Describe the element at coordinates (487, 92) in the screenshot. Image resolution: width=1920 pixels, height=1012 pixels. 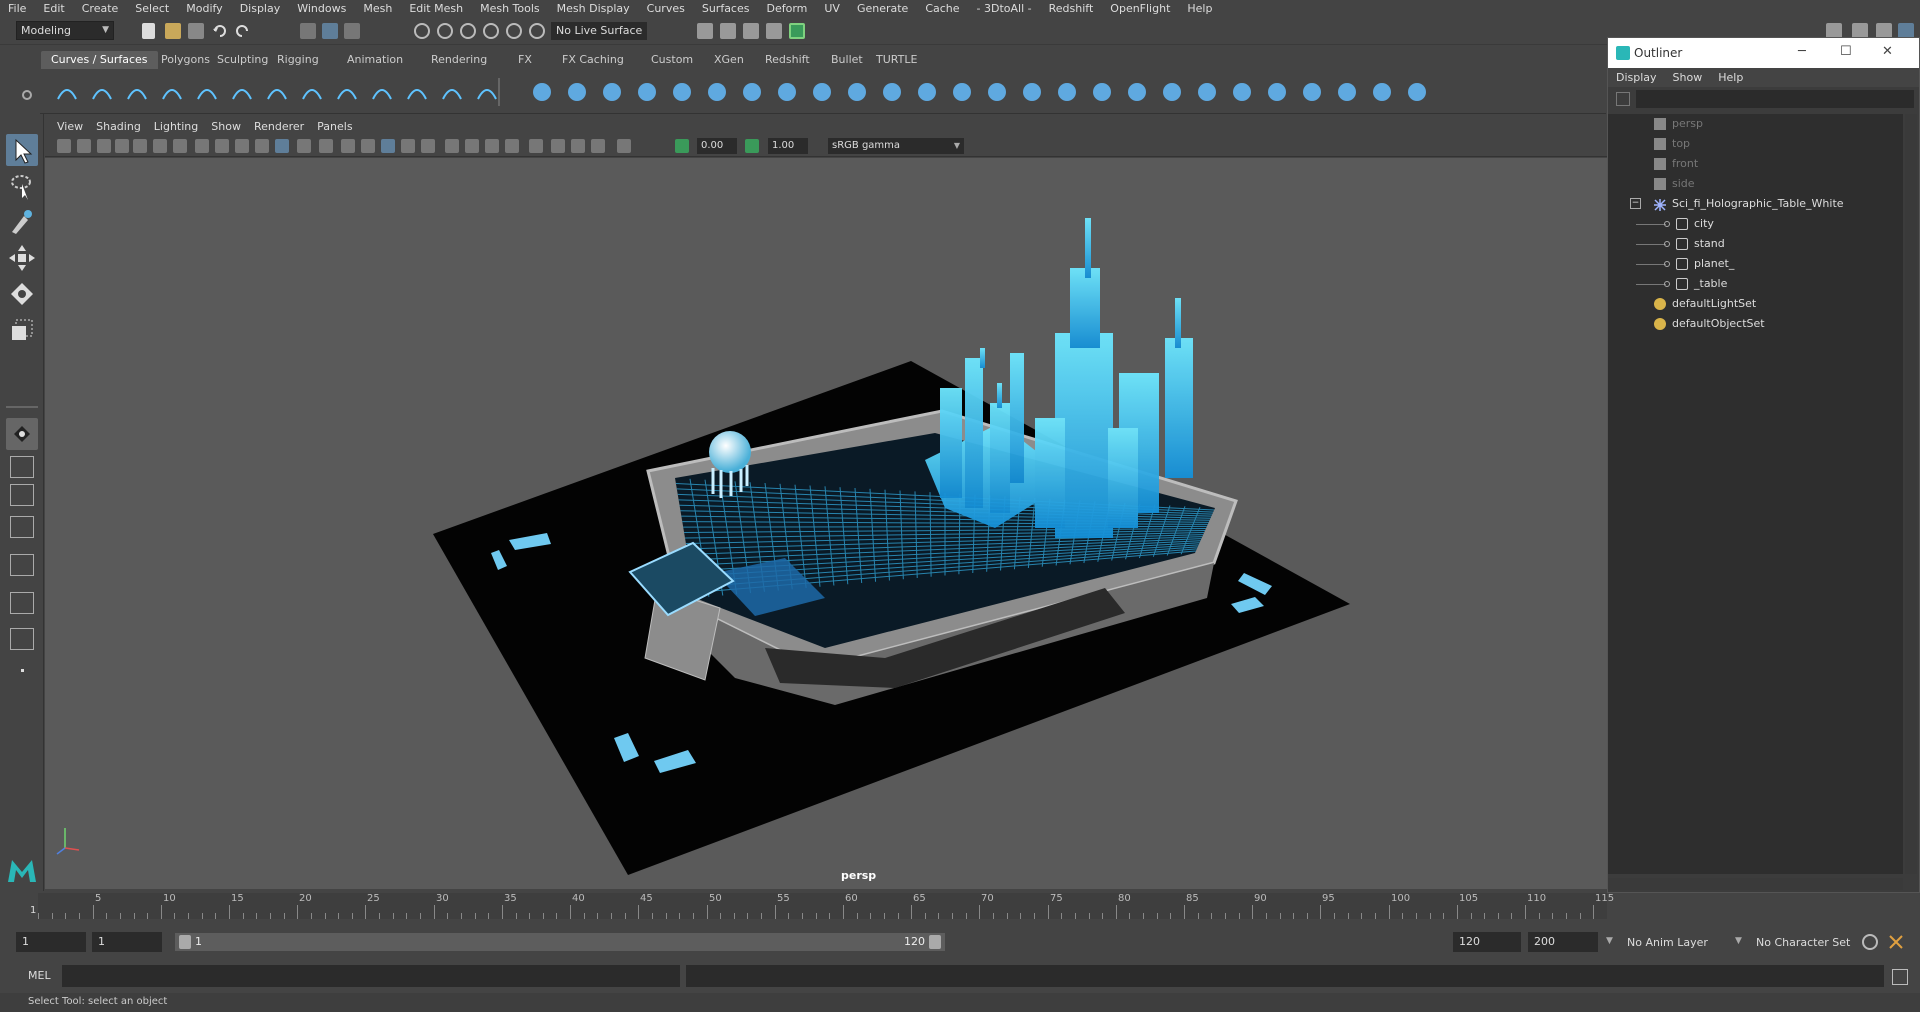
I see `curve-tools-icon` at that location.